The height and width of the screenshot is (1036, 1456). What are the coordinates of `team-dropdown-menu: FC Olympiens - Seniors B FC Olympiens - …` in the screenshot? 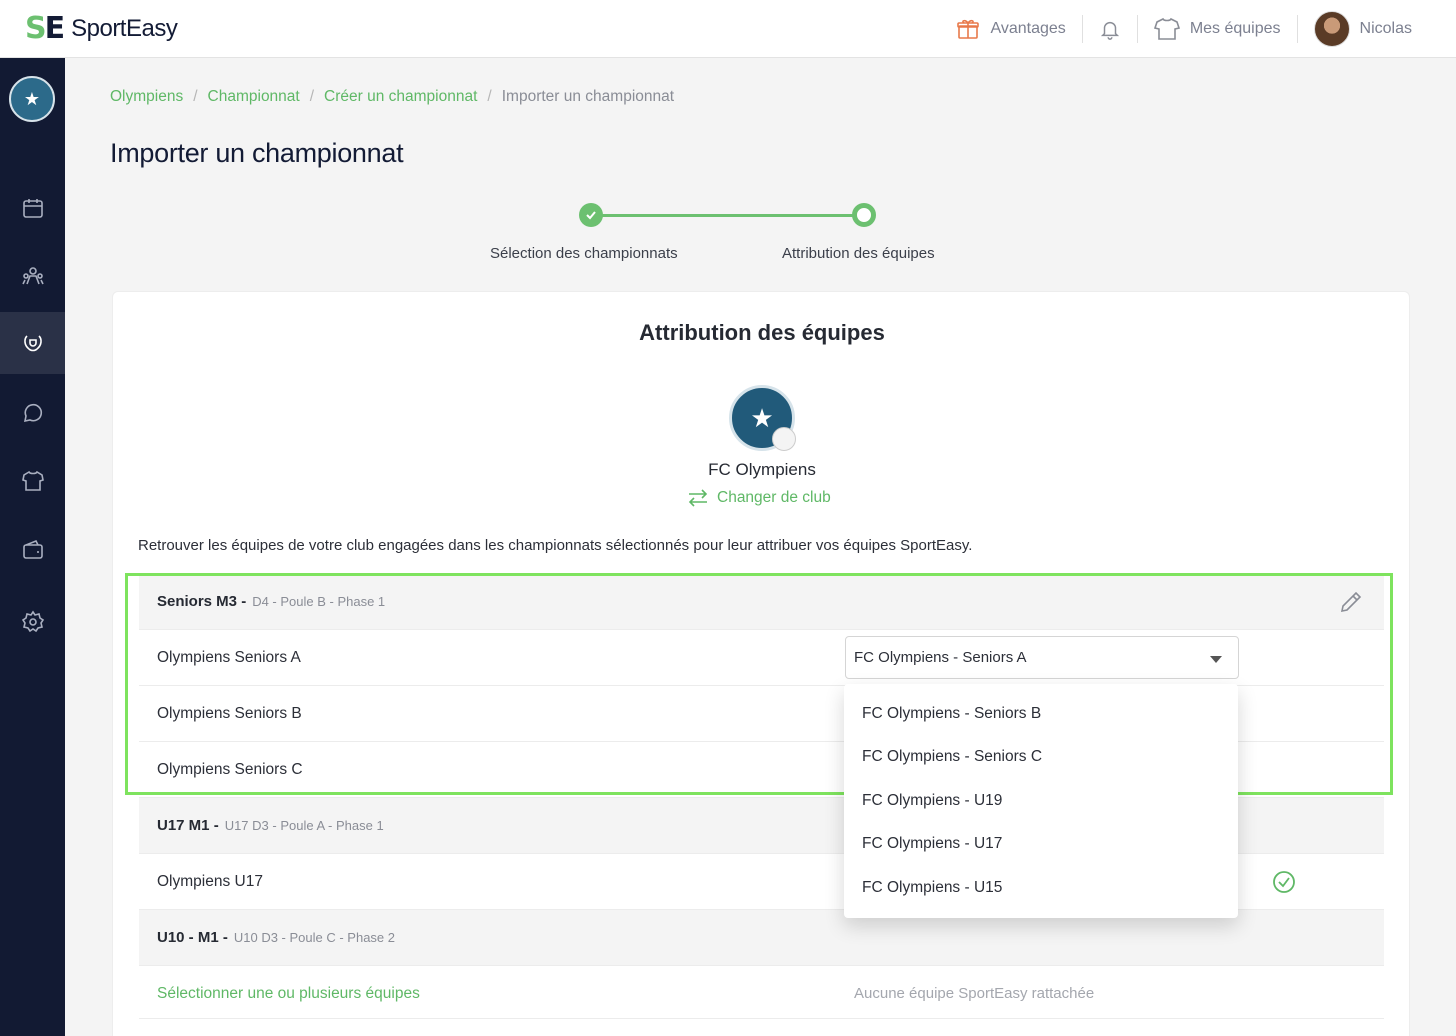 It's located at (1041, 801).